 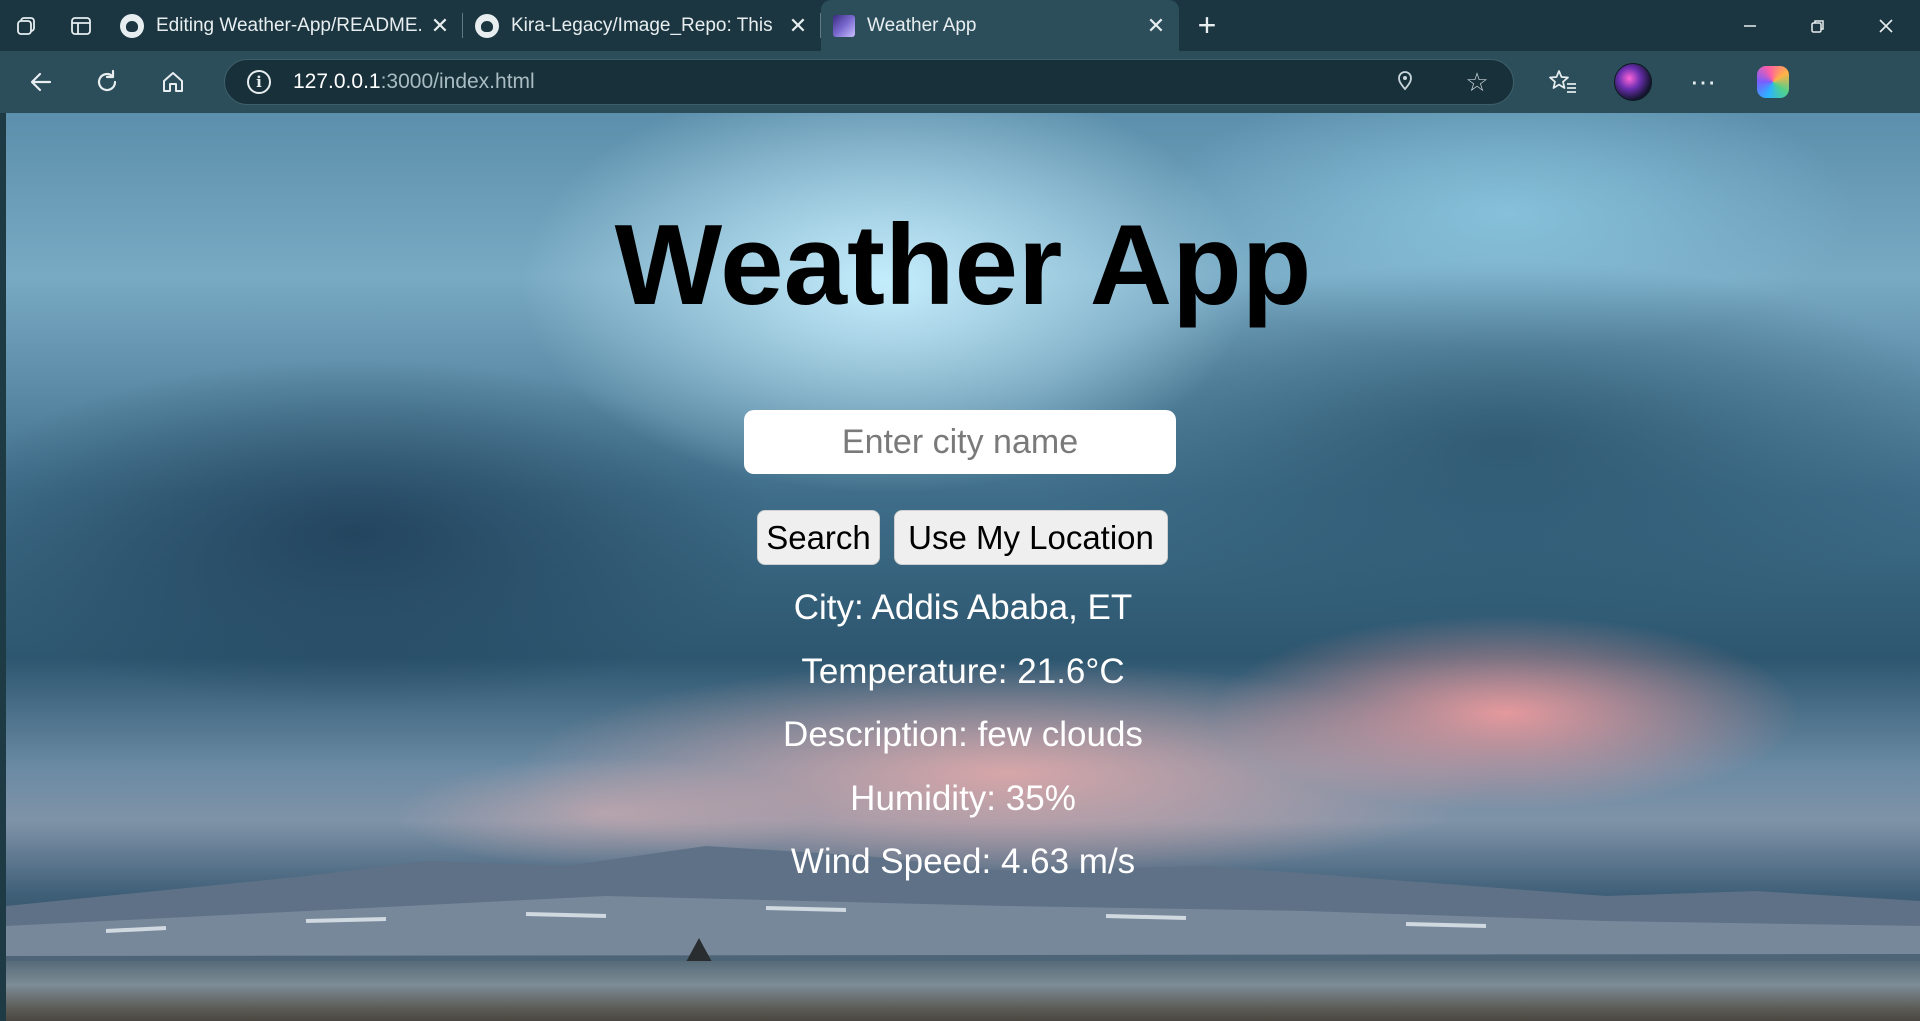 What do you see at coordinates (1886, 25) in the screenshot?
I see `close-window-icon` at bounding box center [1886, 25].